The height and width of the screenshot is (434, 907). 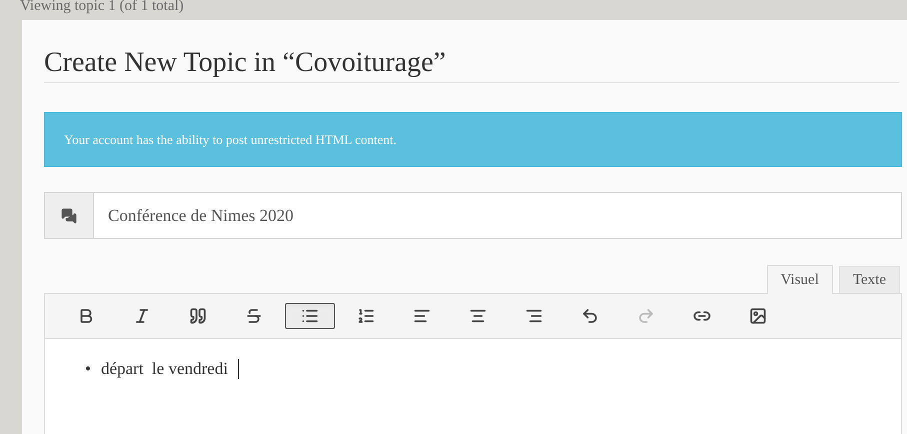 I want to click on quote-icon, so click(x=198, y=316).